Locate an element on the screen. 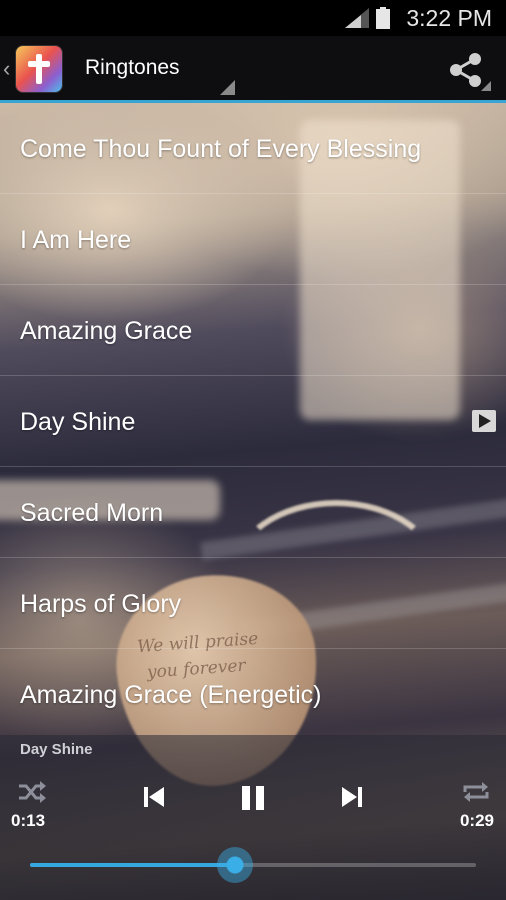 This screenshot has width=506, height=900. now-playing-title: Day Shine is located at coordinates (56, 749).